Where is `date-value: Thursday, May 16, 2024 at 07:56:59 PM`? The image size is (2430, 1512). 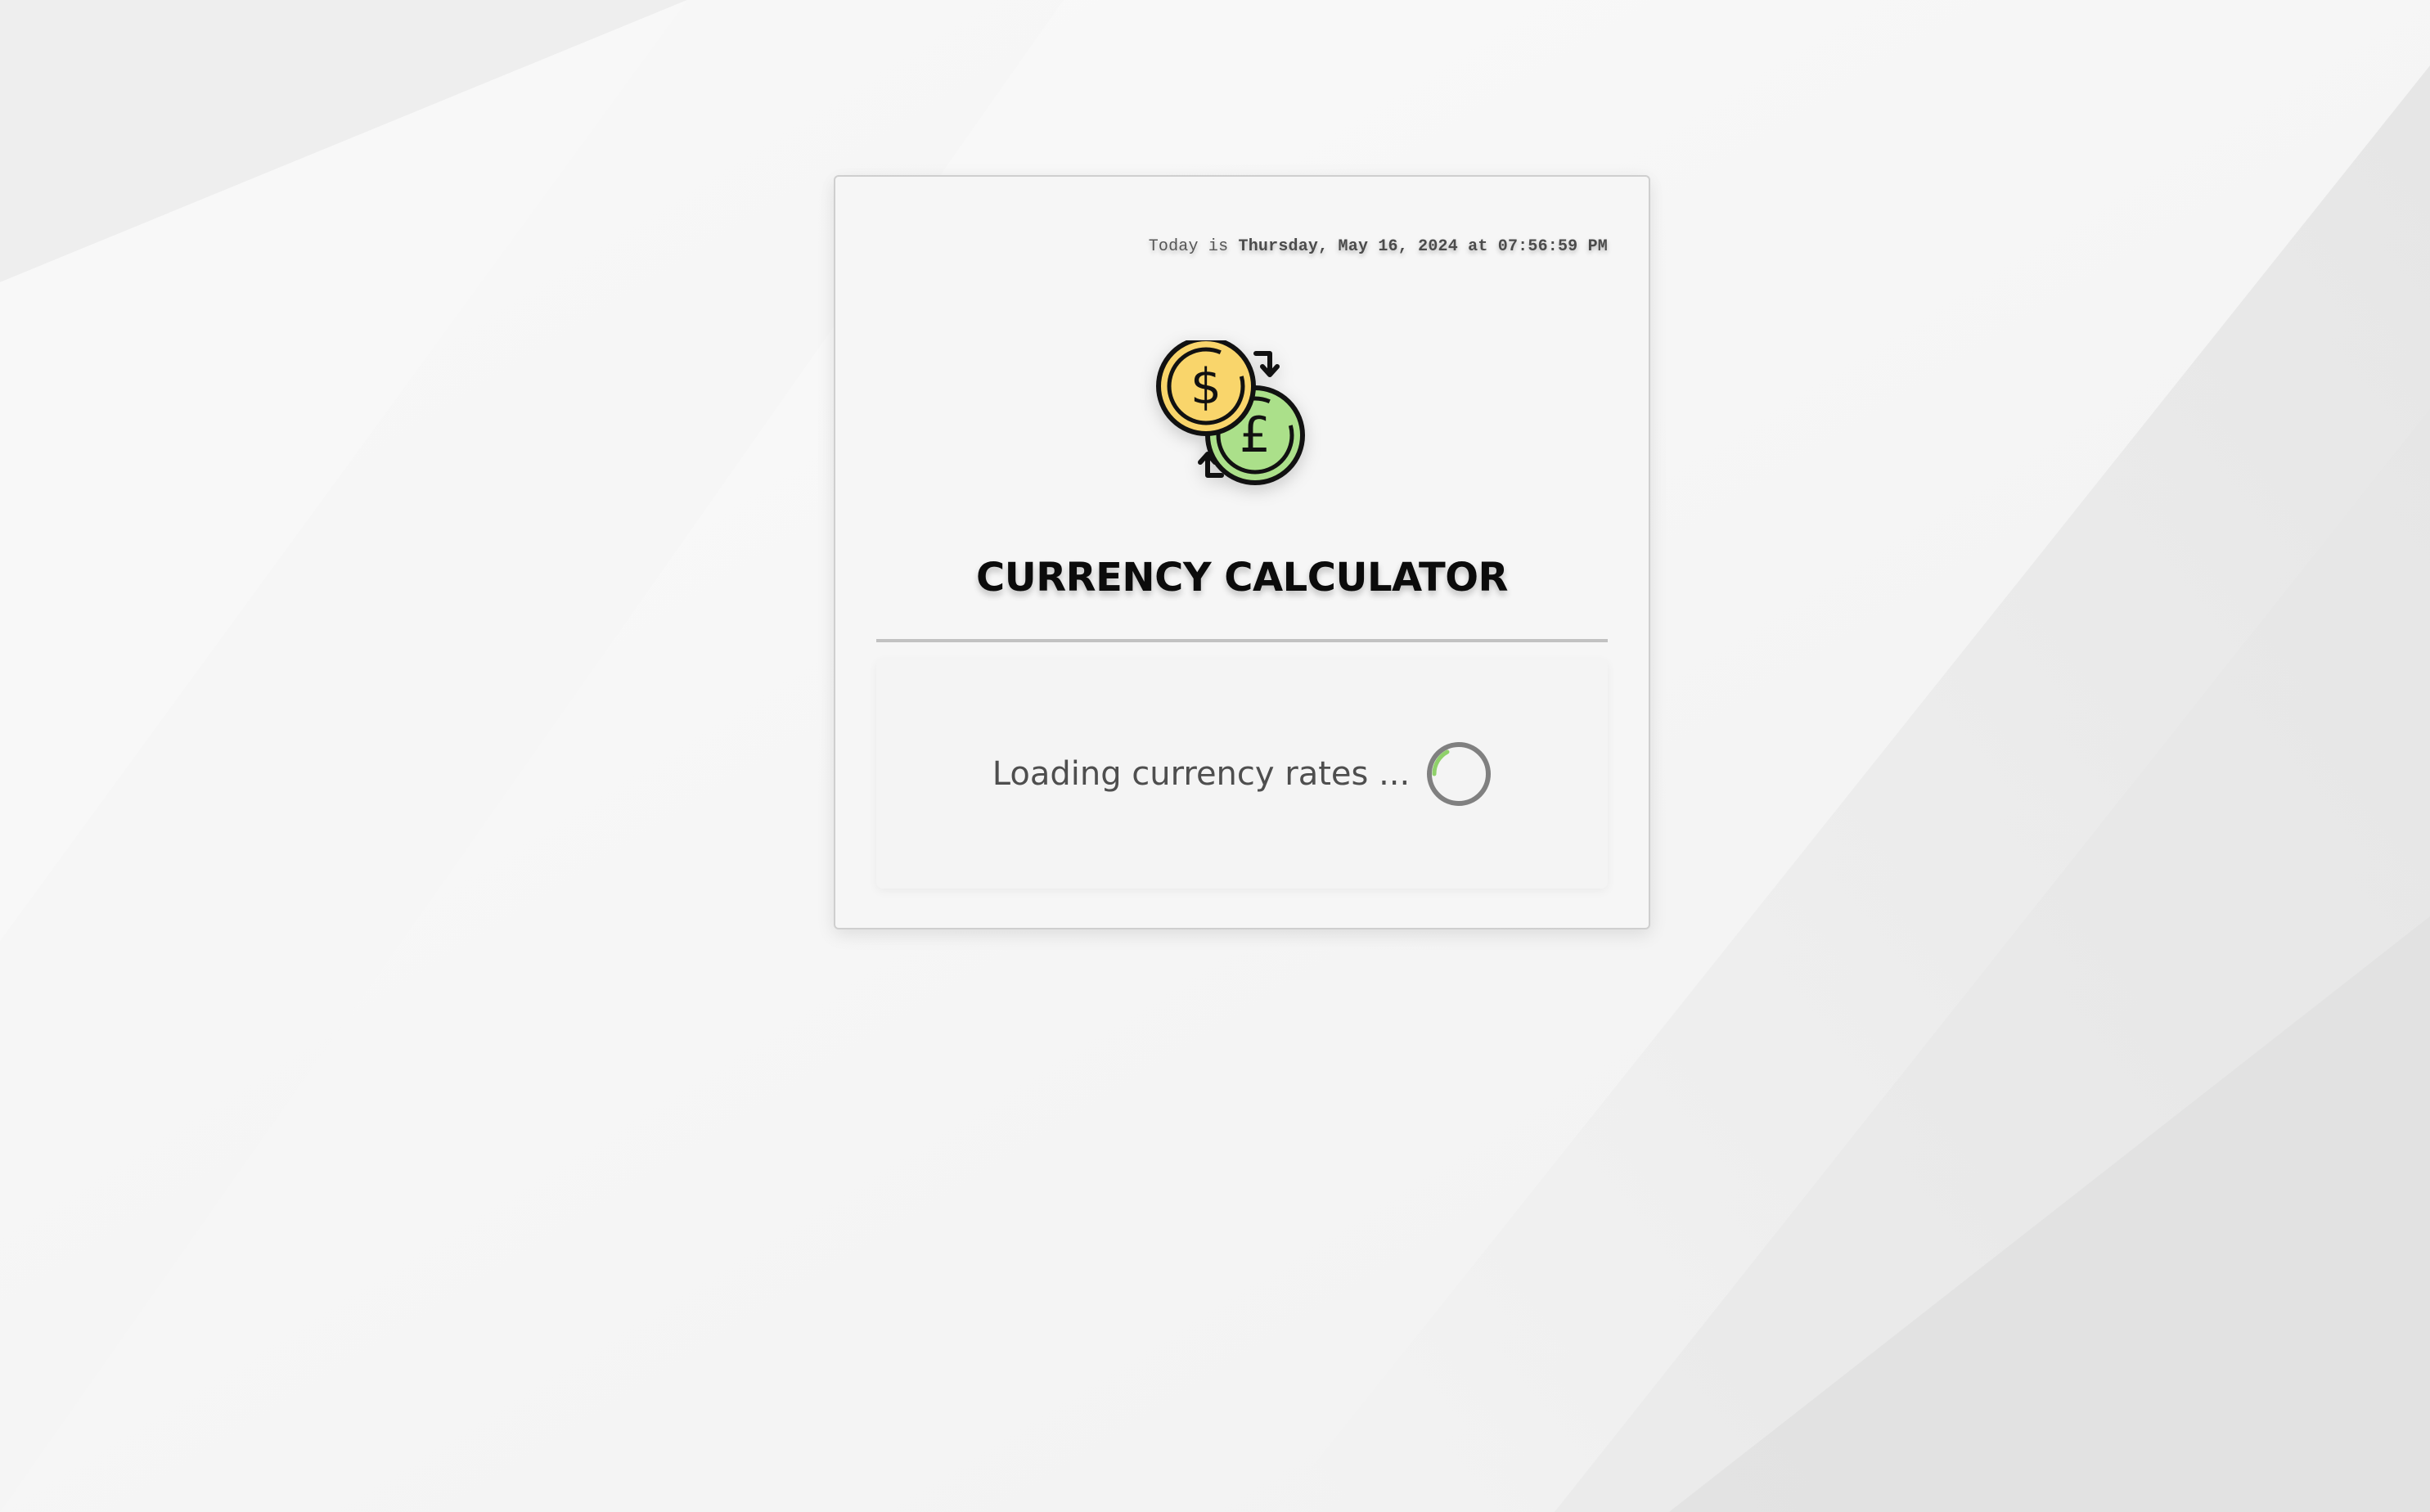
date-value: Thursday, May 16, 2024 at 07:56:59 PM is located at coordinates (1423, 247).